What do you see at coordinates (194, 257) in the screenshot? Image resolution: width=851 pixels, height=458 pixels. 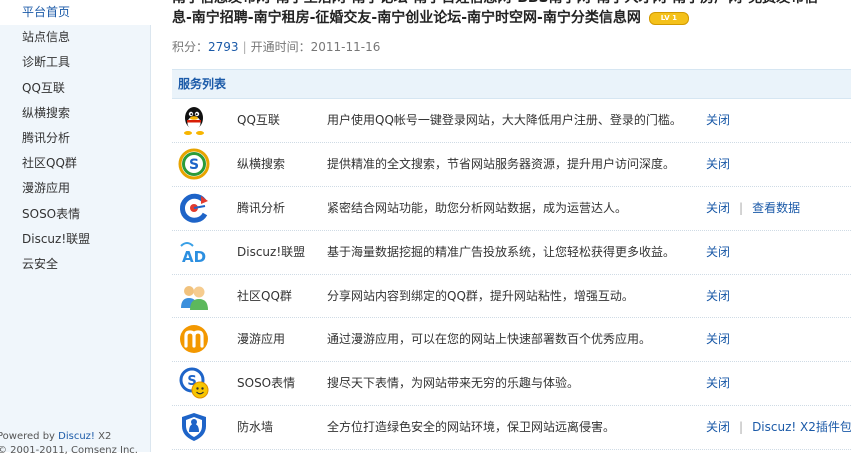 I see `svg-text: AD` at bounding box center [194, 257].